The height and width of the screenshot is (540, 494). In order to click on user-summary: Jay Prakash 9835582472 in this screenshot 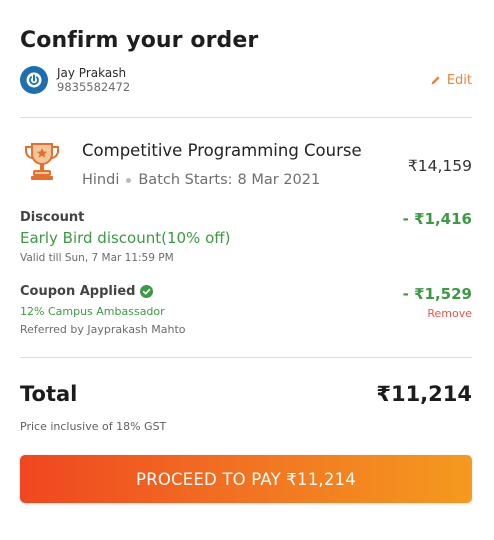, I will do `click(75, 80)`.